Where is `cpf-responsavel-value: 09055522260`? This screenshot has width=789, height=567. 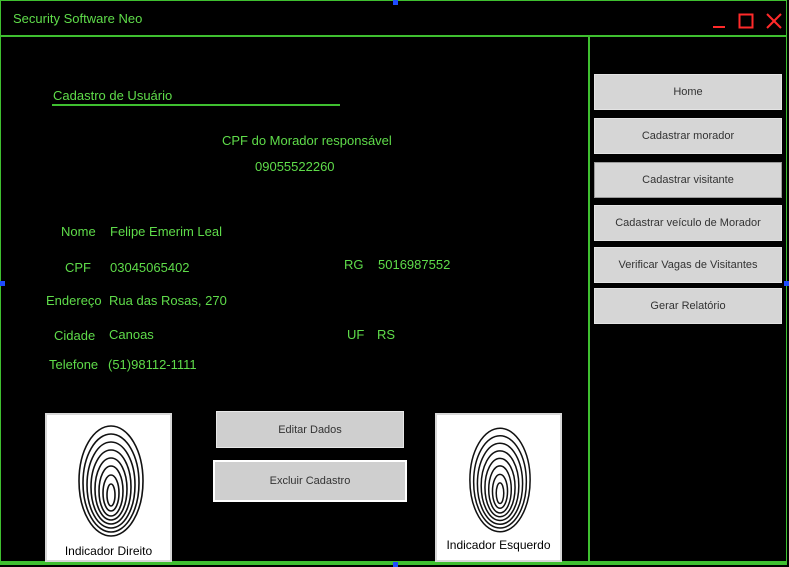
cpf-responsavel-value: 09055522260 is located at coordinates (295, 166).